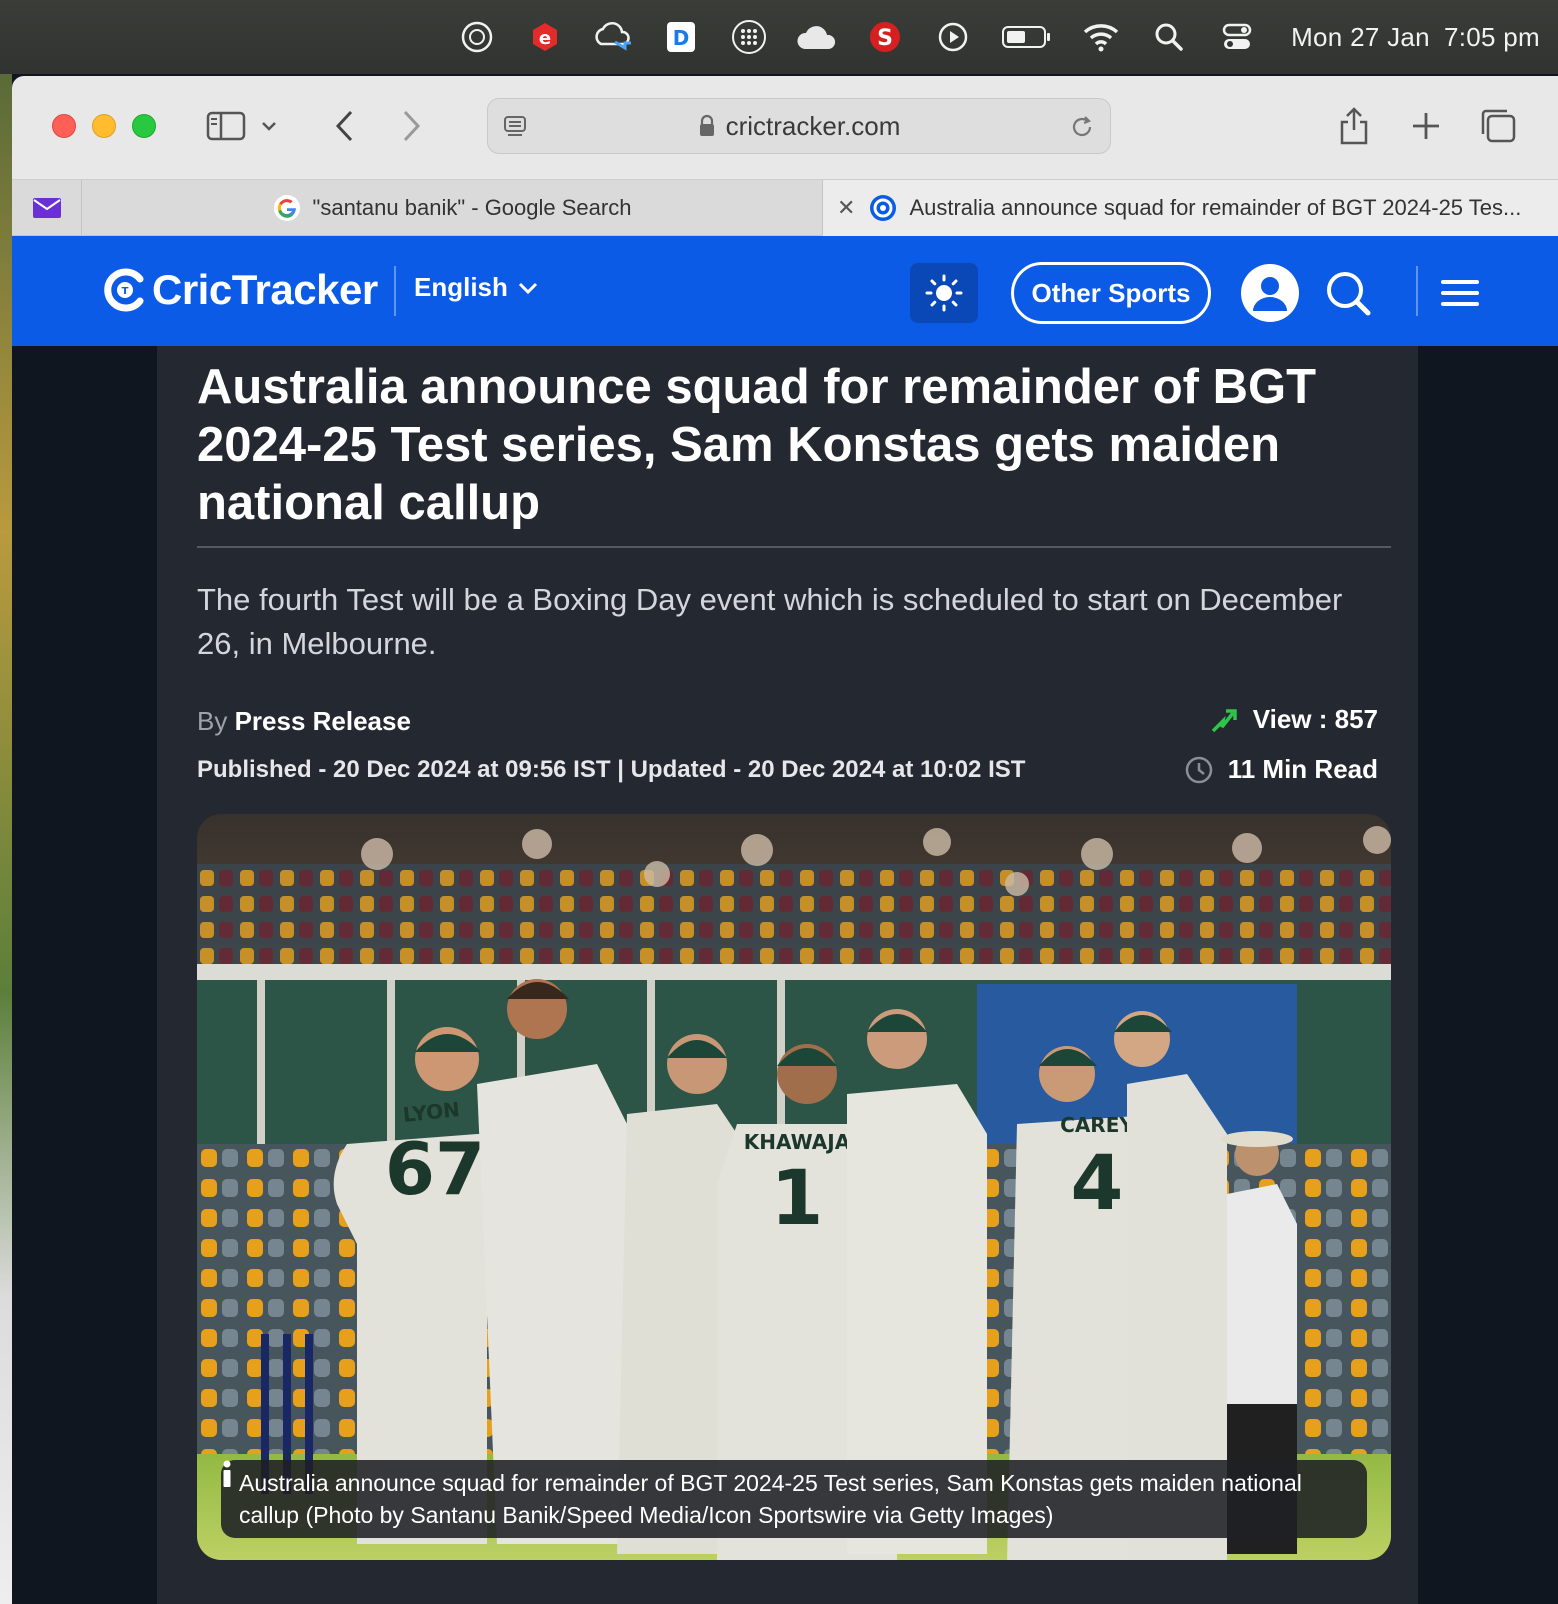 This screenshot has width=1558, height=1604. What do you see at coordinates (706, 125) in the screenshot?
I see `lock-icon` at bounding box center [706, 125].